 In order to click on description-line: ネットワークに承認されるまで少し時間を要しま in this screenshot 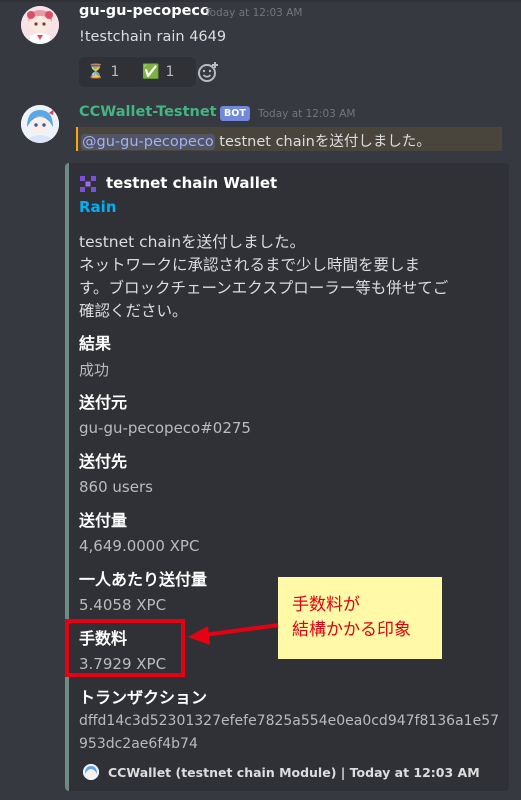, I will do `click(250, 265)`.